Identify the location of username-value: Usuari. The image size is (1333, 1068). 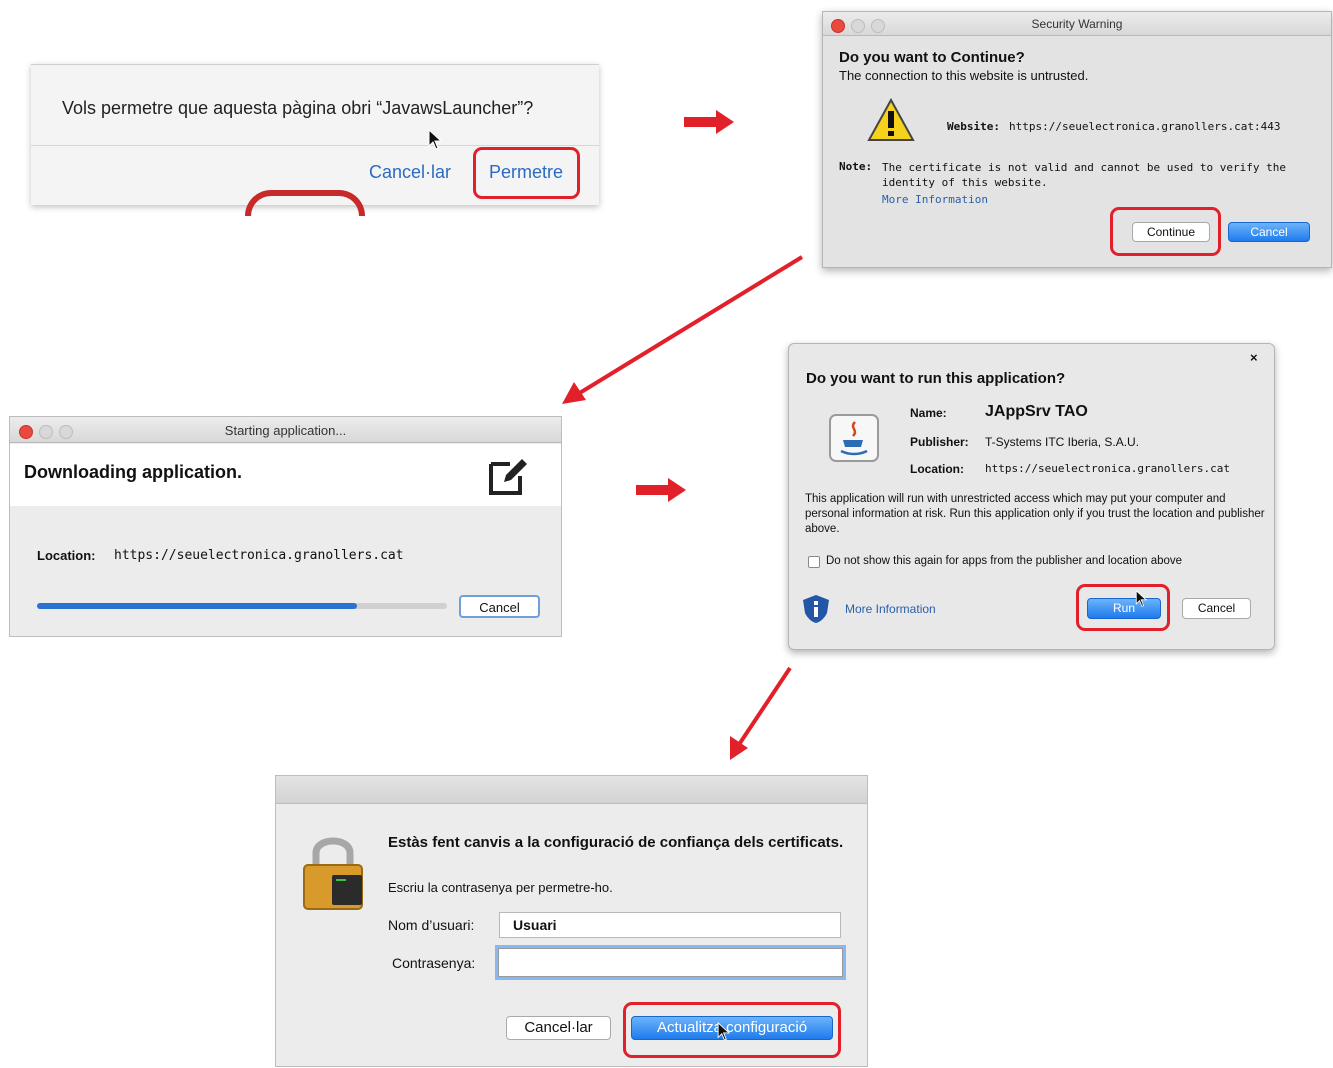
(535, 925).